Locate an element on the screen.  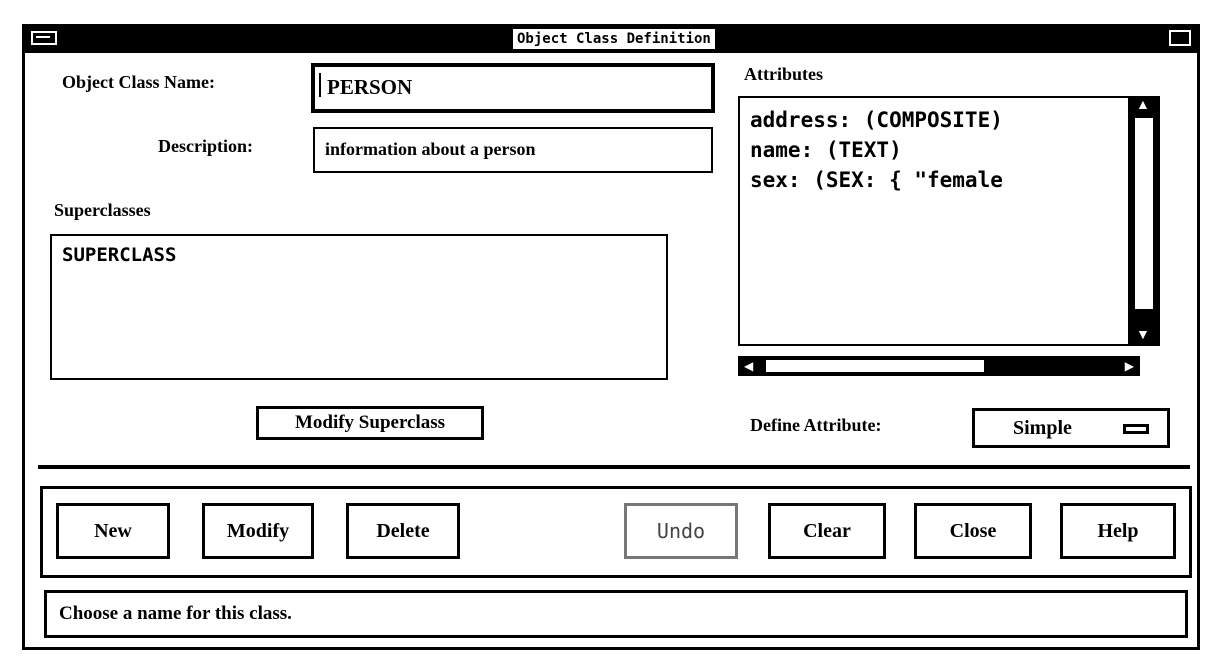
attribute-item: sex: (SEX: { "female is located at coordinates (876, 180).